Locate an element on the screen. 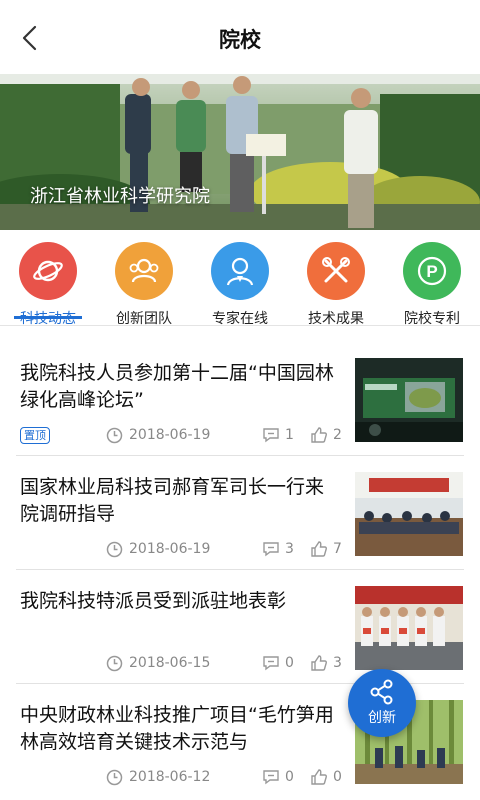 Image resolution: width=480 pixels, height=800 pixels. create-fab-button: 创新 is located at coordinates (382, 703).